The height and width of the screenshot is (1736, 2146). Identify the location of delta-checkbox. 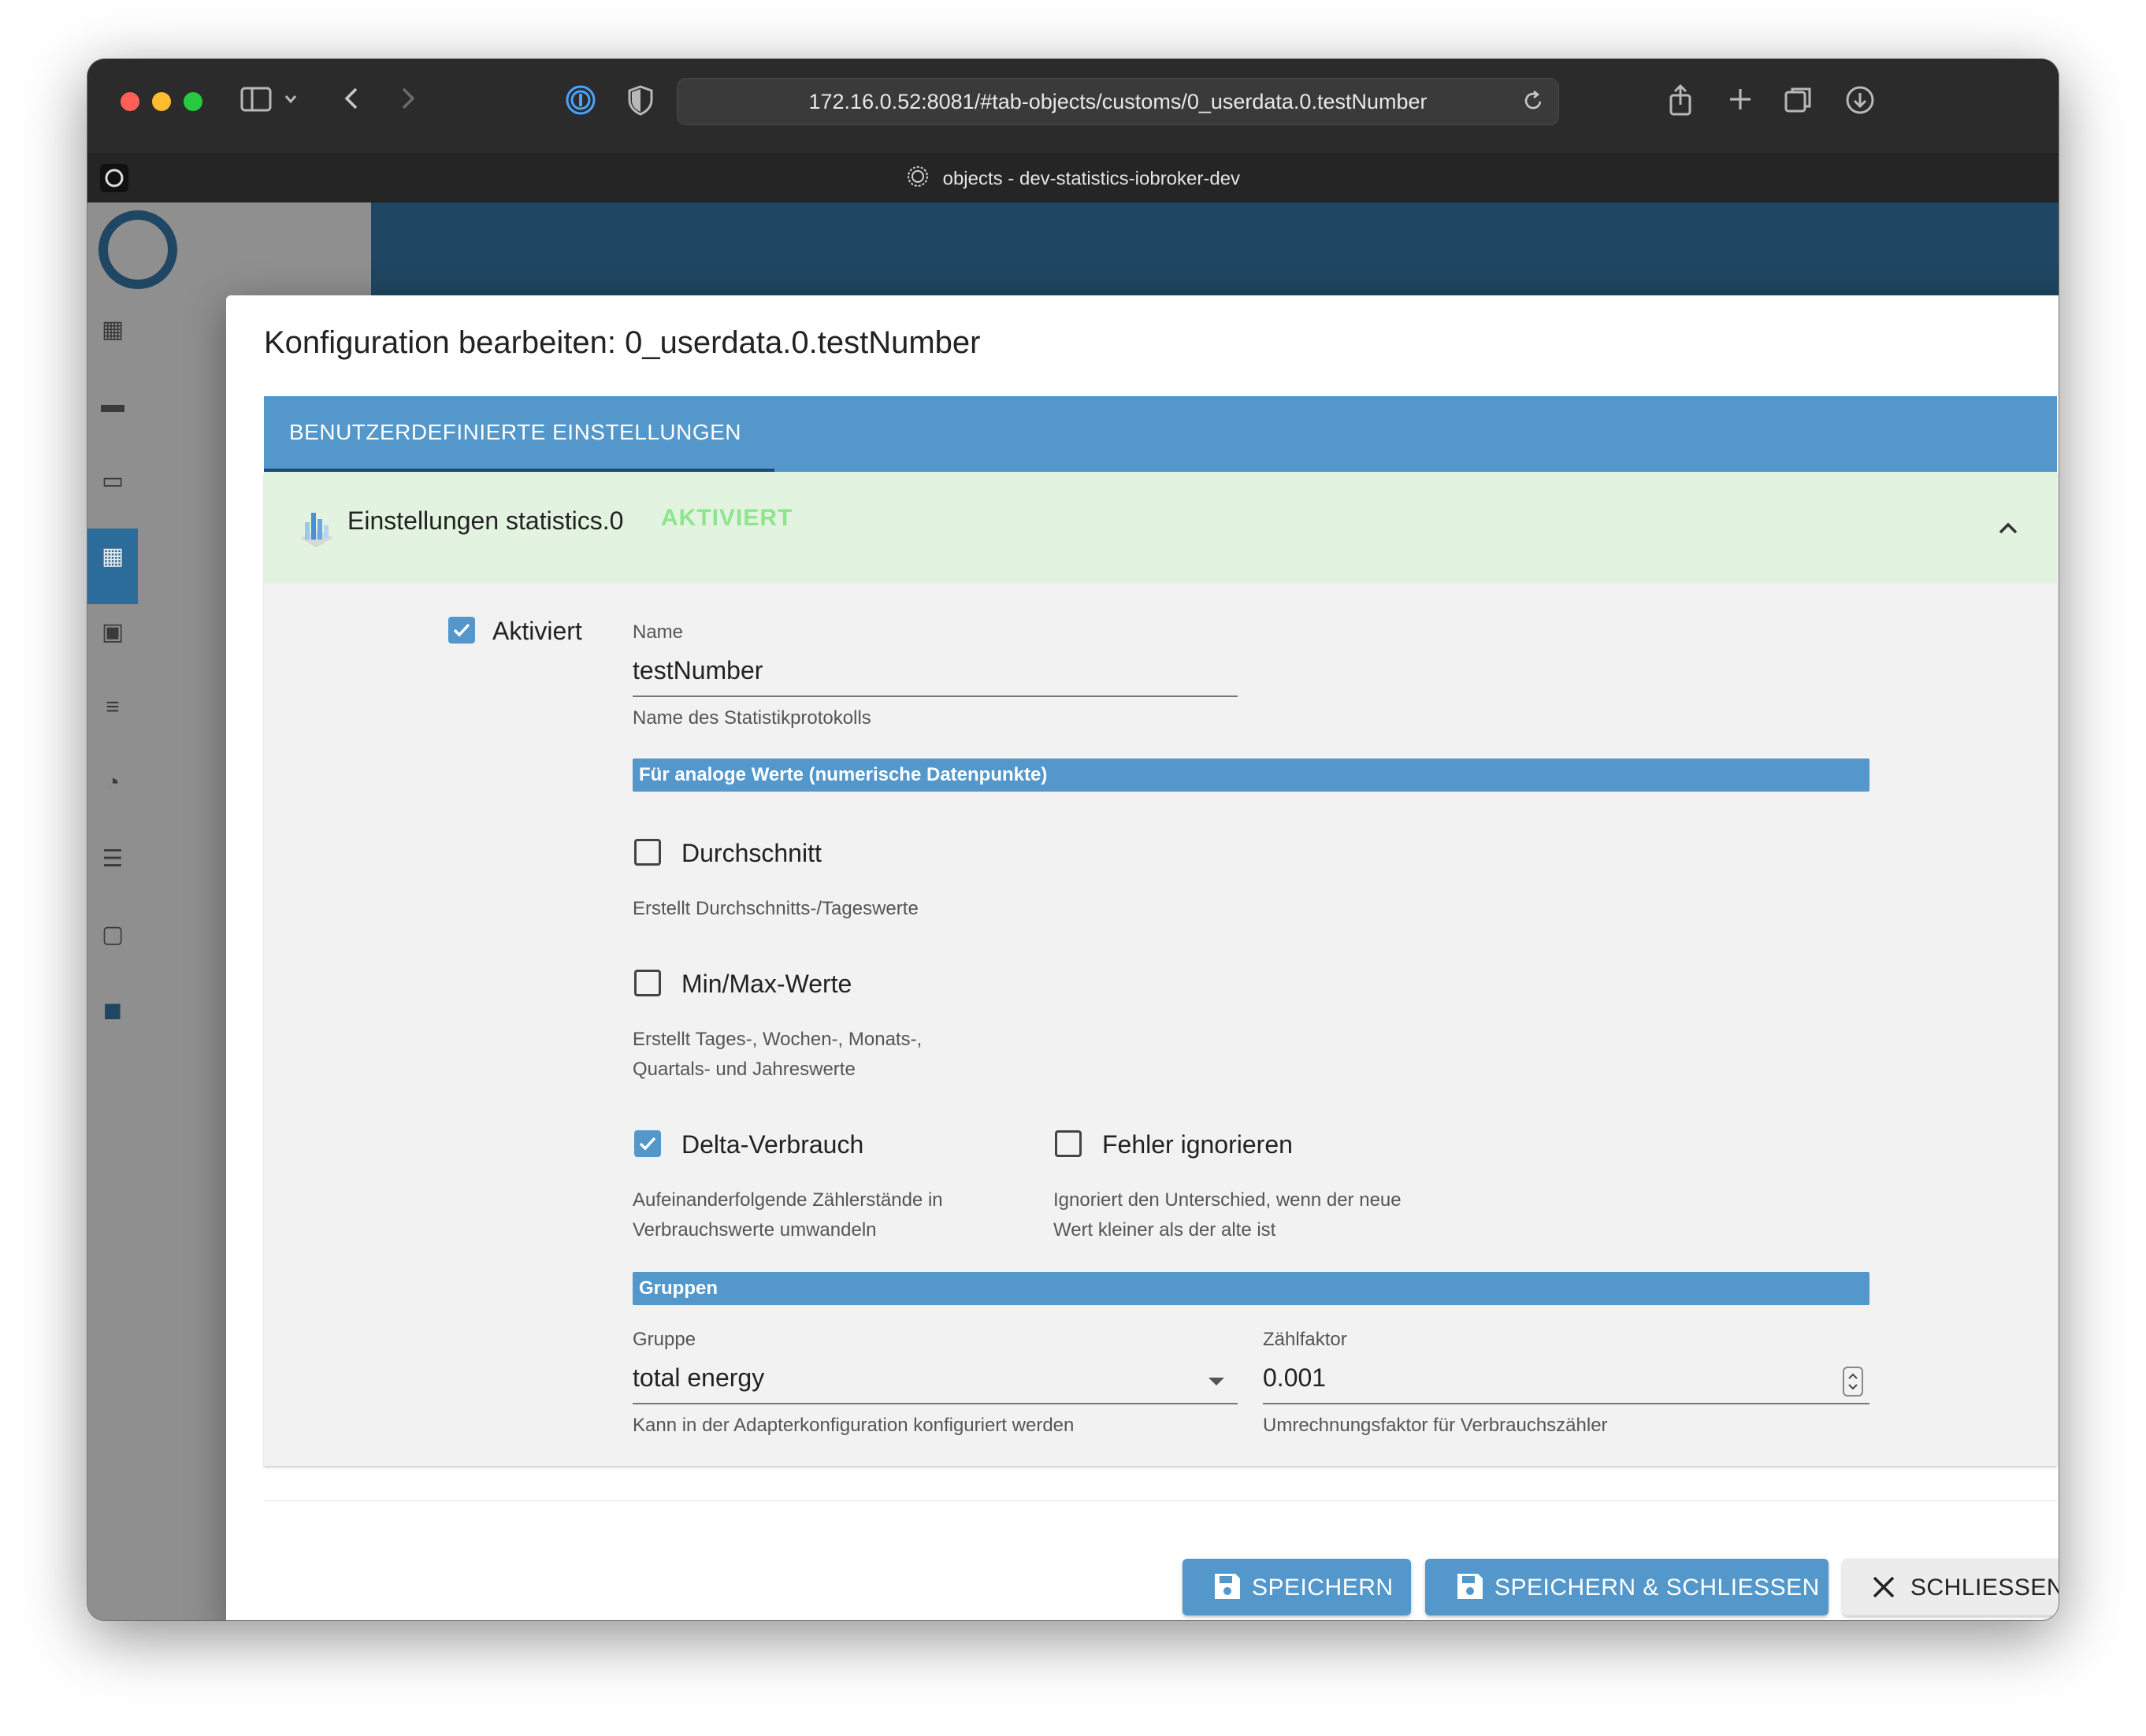
(647, 1143).